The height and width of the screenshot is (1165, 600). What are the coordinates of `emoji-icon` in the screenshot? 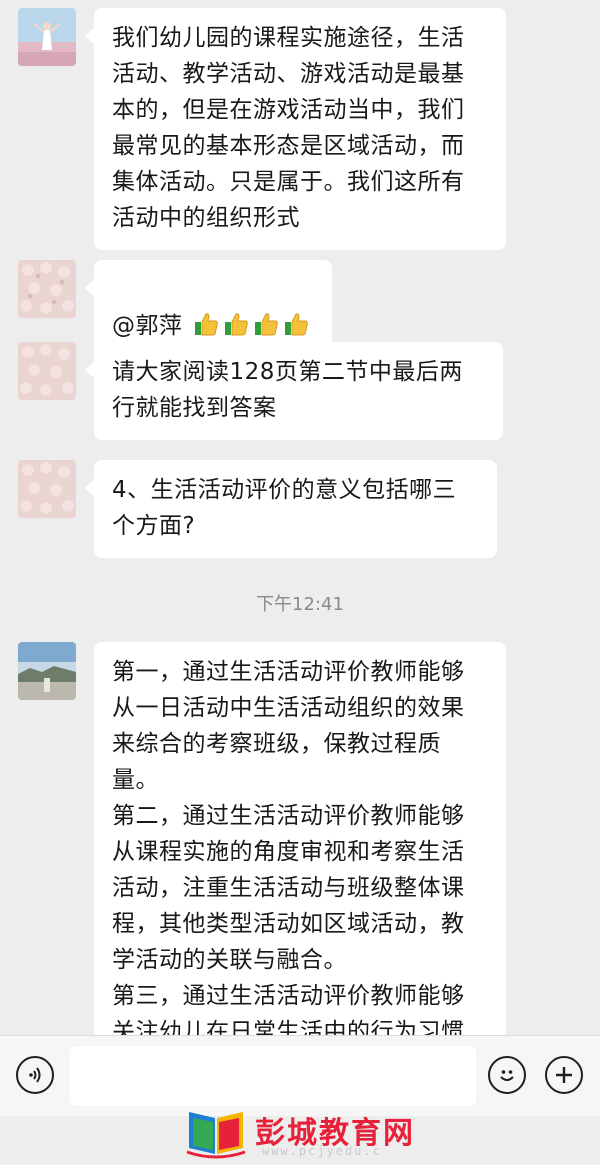 It's located at (507, 1075).